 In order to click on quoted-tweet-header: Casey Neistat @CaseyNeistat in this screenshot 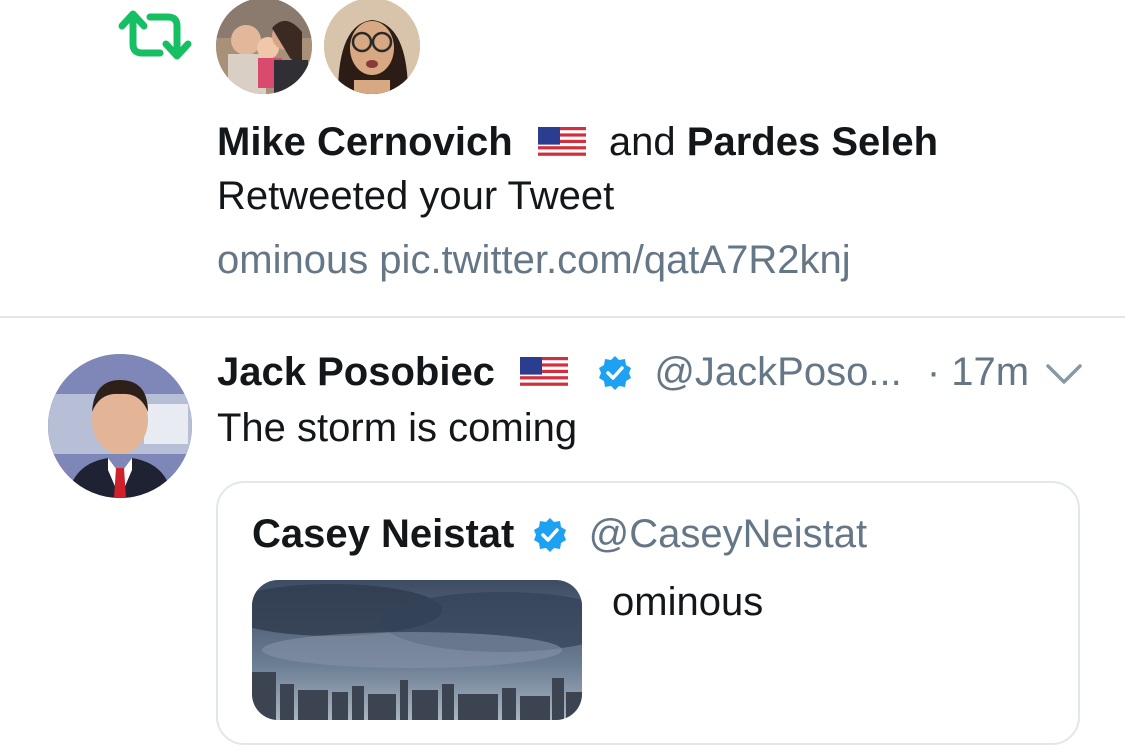, I will do `click(559, 534)`.